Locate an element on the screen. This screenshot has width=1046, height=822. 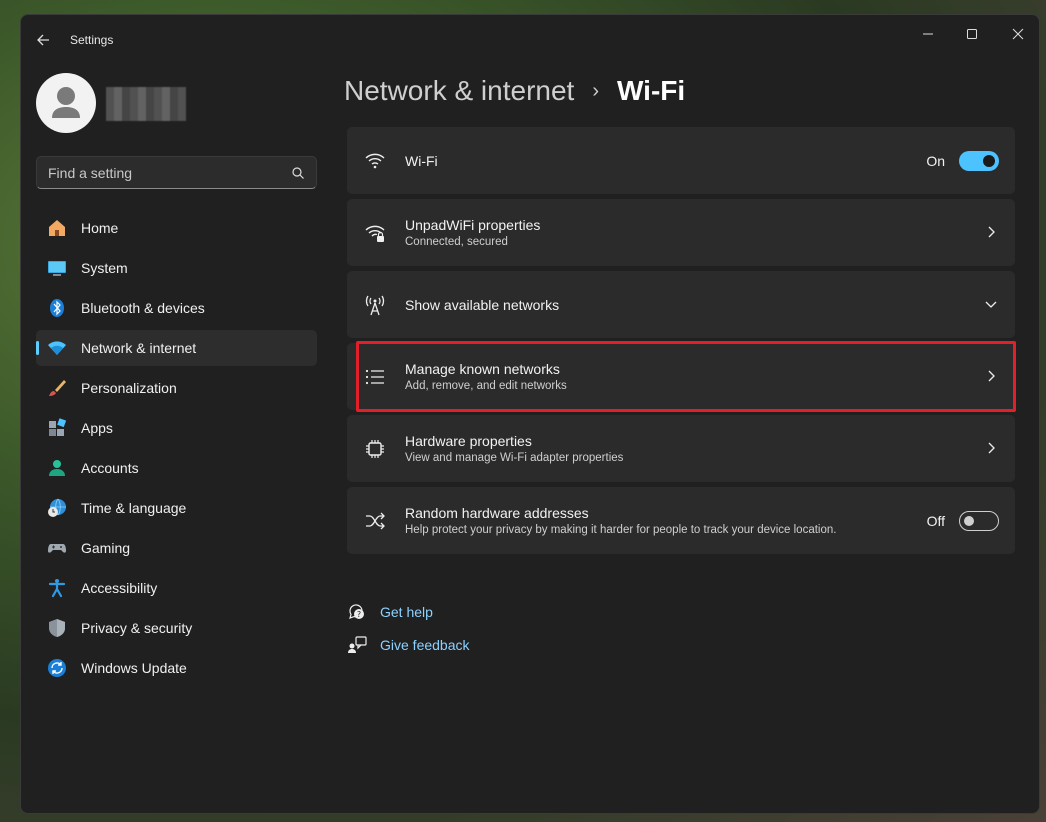
antenna-icon is located at coordinates (375, 305).